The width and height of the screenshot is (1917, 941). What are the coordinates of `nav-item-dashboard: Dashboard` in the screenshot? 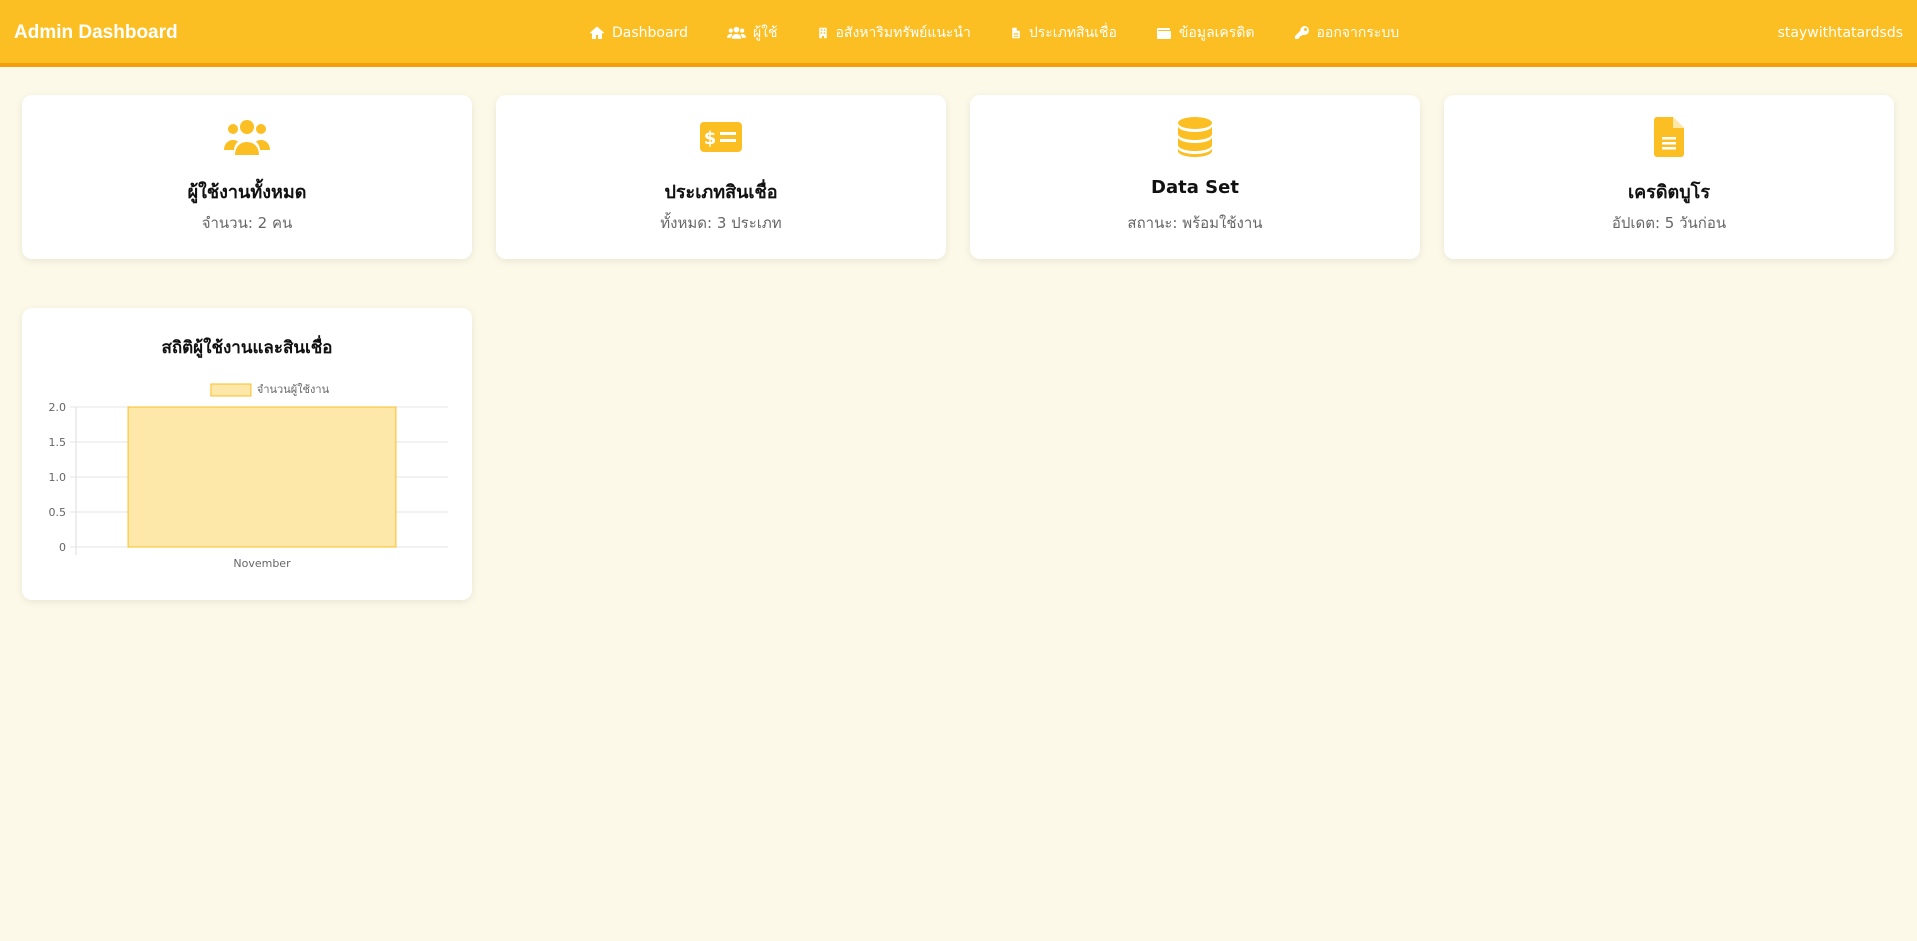 It's located at (638, 33).